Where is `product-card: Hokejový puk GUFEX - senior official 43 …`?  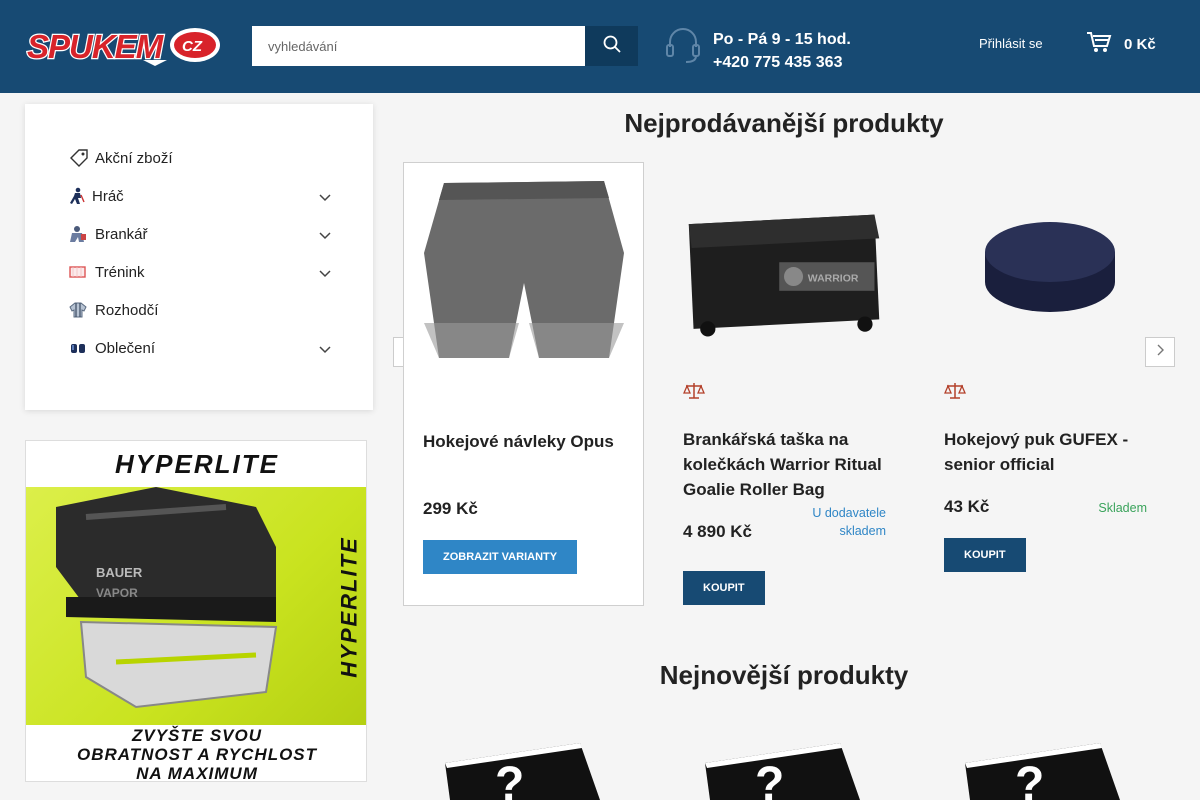 product-card: Hokejový puk GUFEX - senior official 43 … is located at coordinates (1045, 384).